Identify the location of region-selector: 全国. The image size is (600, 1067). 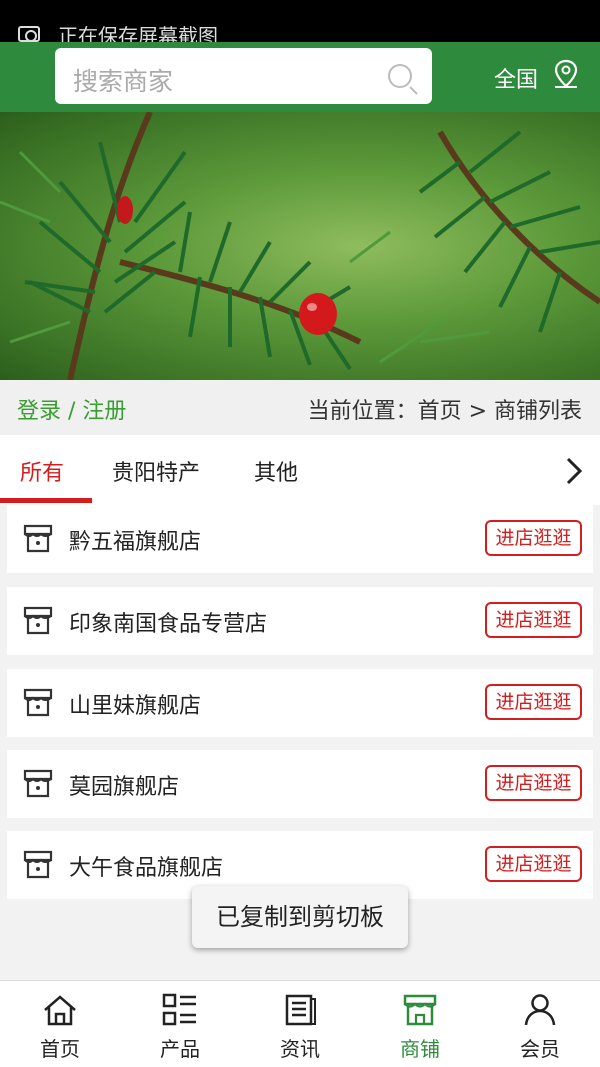
(516, 78).